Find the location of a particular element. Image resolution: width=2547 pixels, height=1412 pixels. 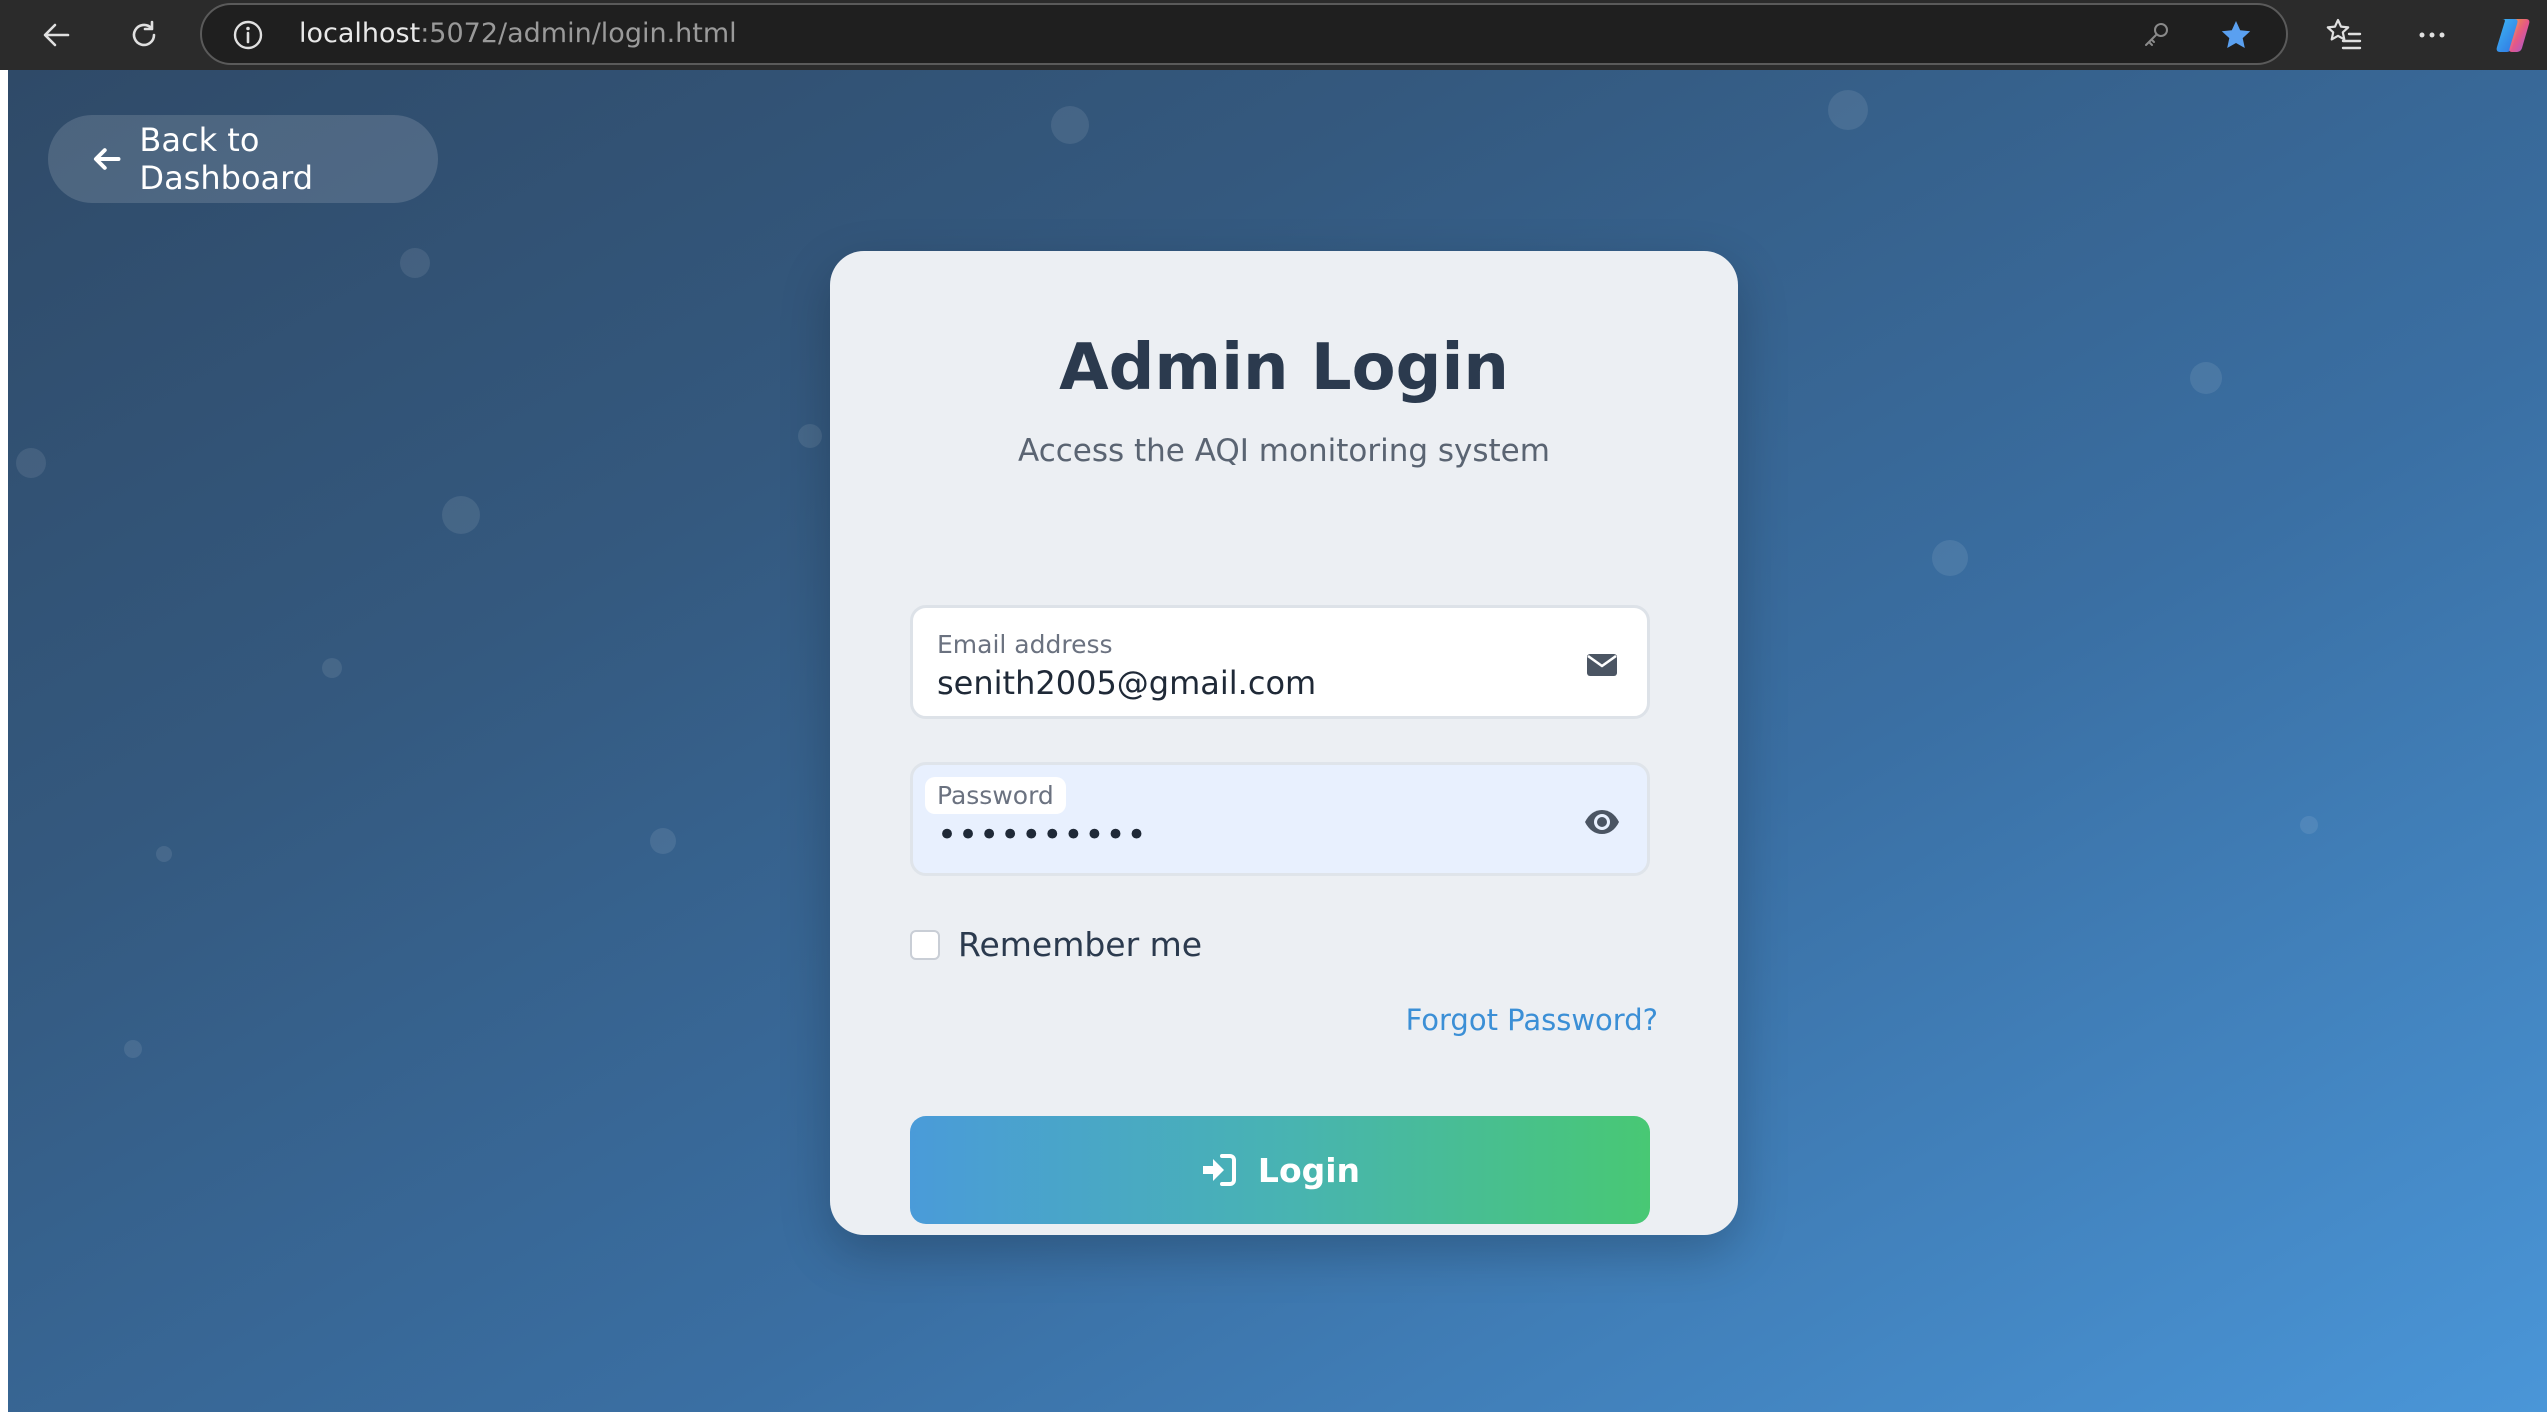

browser-toolbar: localhost:5072/admin/login.html is located at coordinates (1273, 35).